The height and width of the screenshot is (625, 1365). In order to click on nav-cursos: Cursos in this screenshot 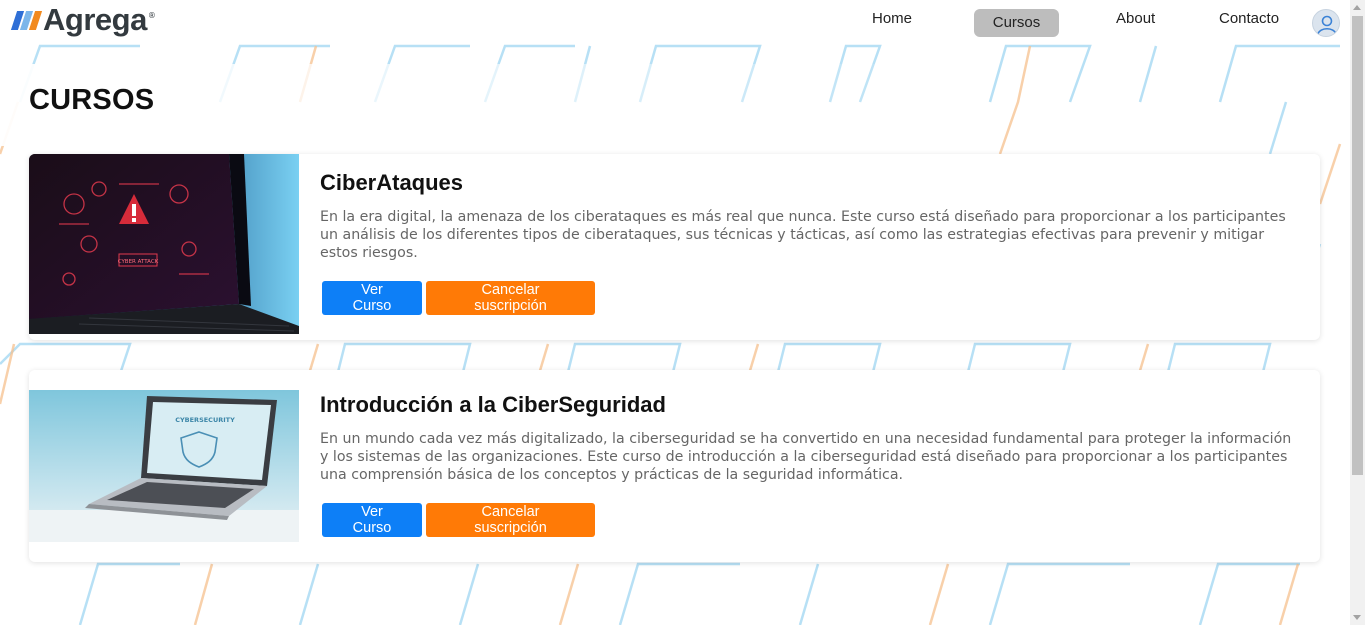, I will do `click(1016, 23)`.